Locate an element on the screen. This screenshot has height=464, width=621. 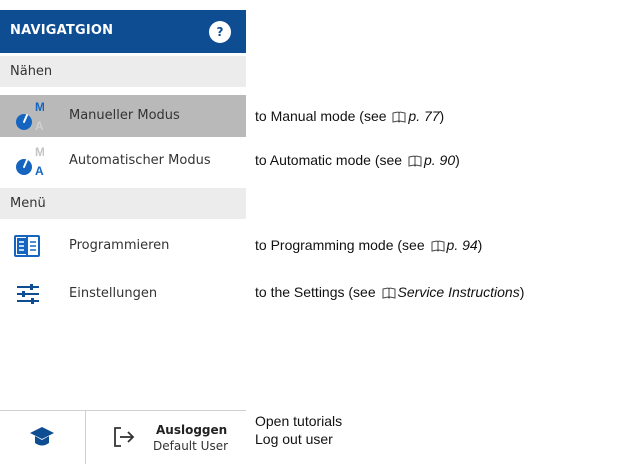
description-automatic: to Automatic mode (see p. 90) is located at coordinates (357, 160).